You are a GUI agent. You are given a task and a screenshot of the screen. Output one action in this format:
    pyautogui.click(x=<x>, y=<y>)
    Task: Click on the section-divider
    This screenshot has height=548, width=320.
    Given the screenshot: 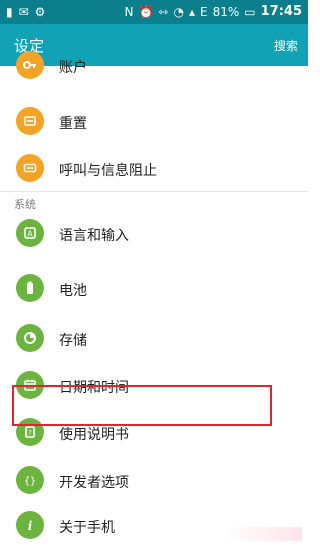 What is the action you would take?
    pyautogui.click(x=154, y=191)
    